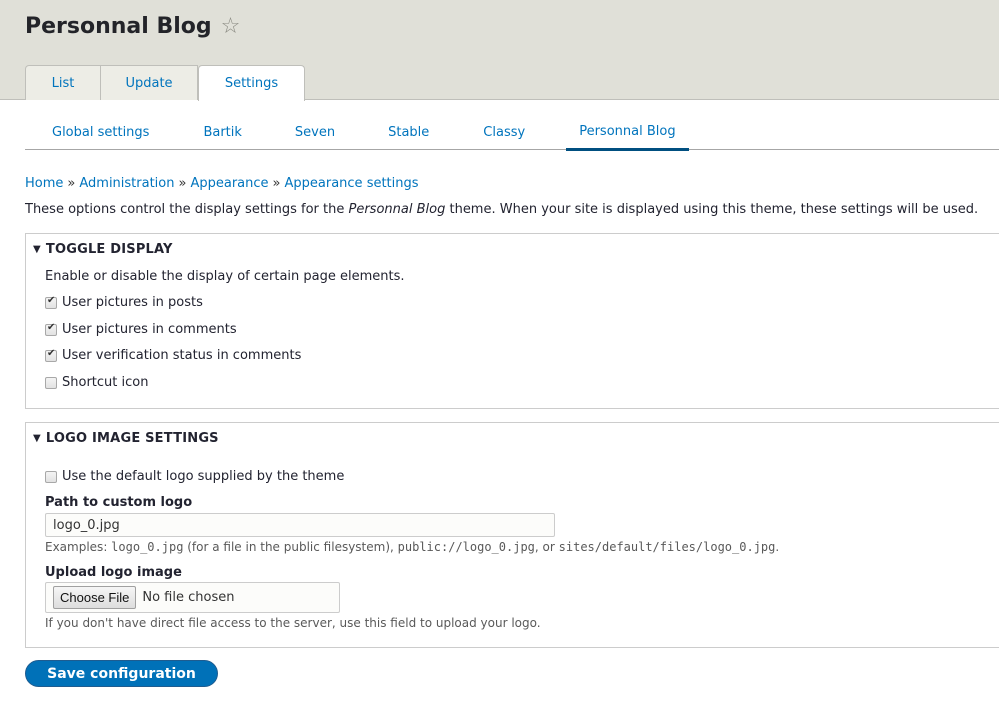 This screenshot has height=723, width=999. What do you see at coordinates (78, 547) in the screenshot?
I see `help-text: Examples:` at bounding box center [78, 547].